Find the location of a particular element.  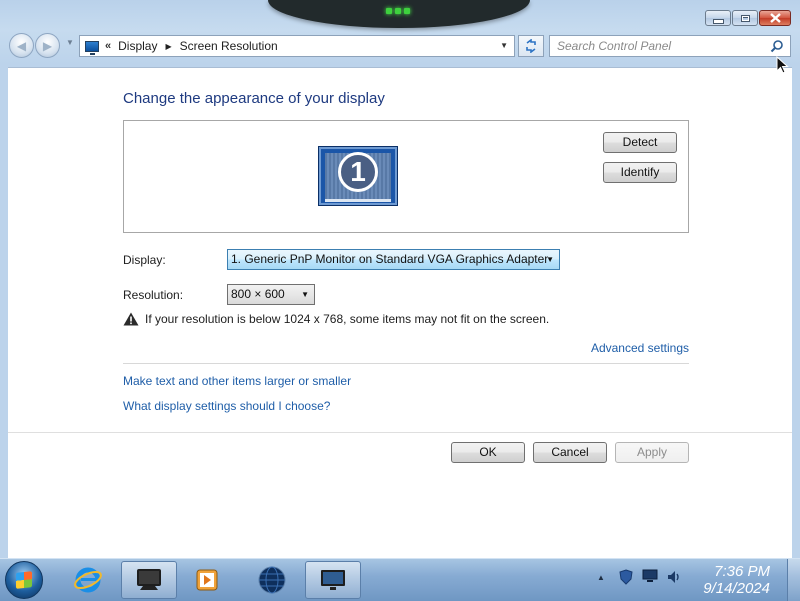

forward-button: ▶ is located at coordinates (47, 45).